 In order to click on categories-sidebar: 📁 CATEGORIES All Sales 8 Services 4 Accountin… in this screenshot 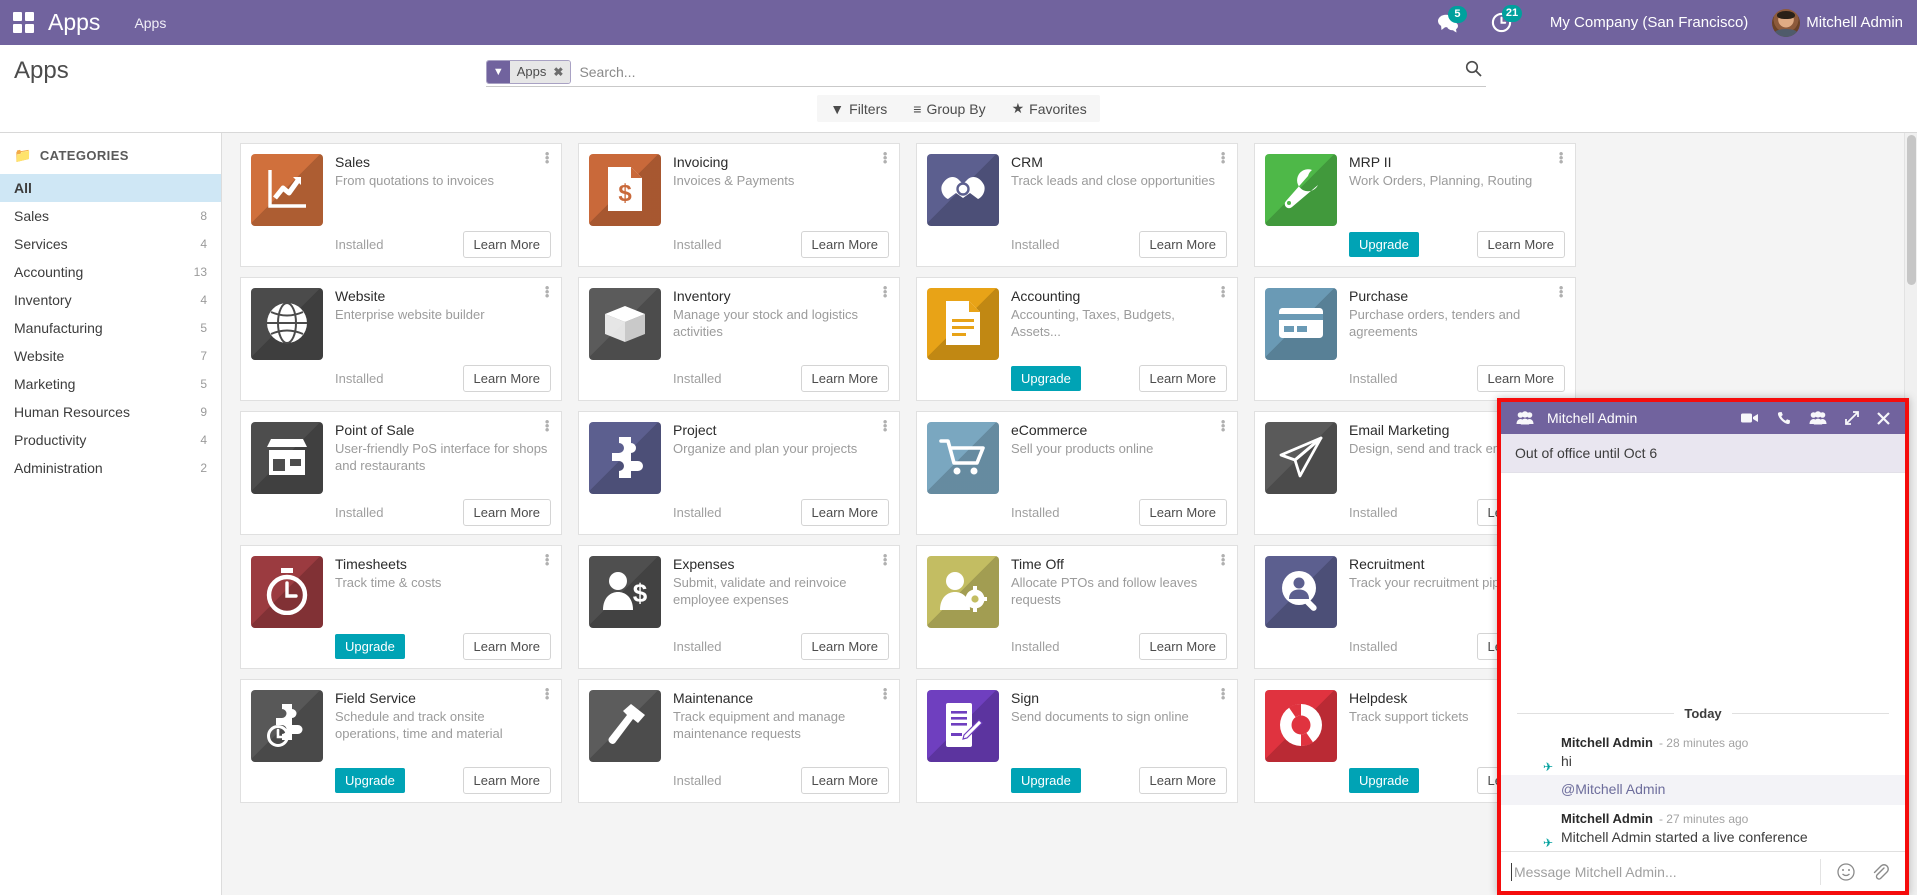, I will do `click(111, 514)`.